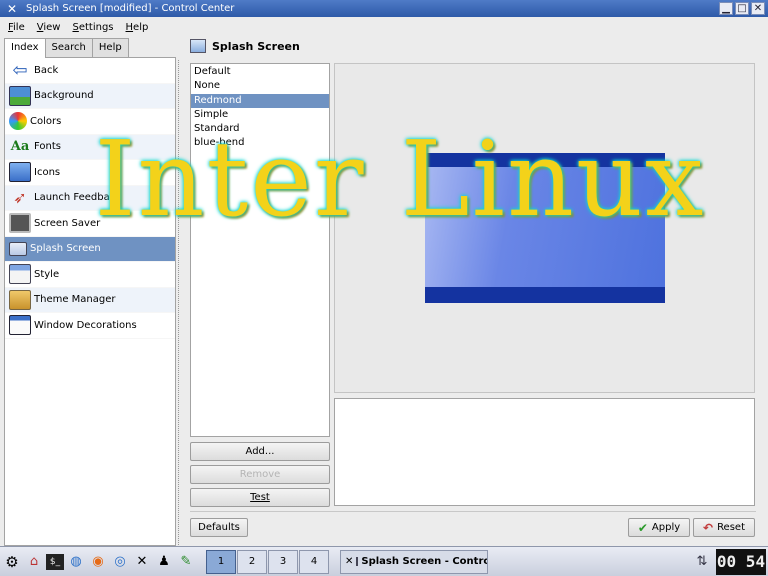  I want to click on sidebar-item-window-decorations: Window Decorations, so click(90, 326).